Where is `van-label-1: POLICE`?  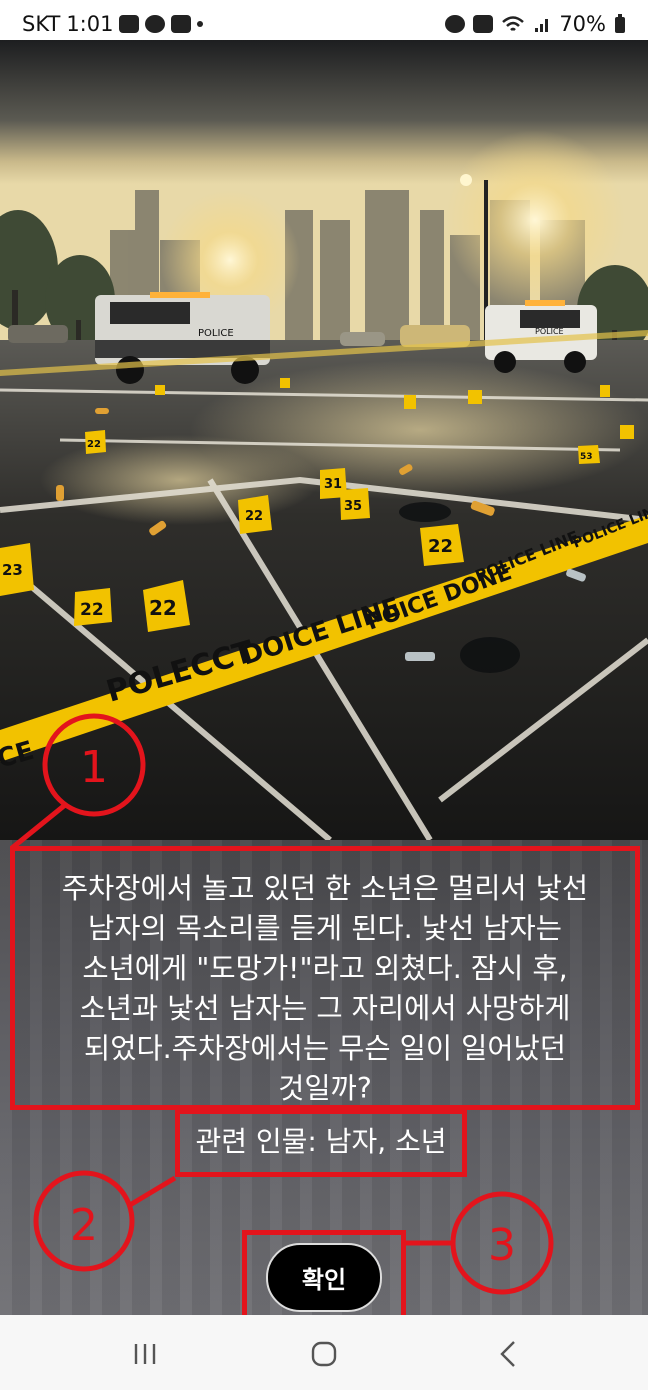 van-label-1: POLICE is located at coordinates (216, 333).